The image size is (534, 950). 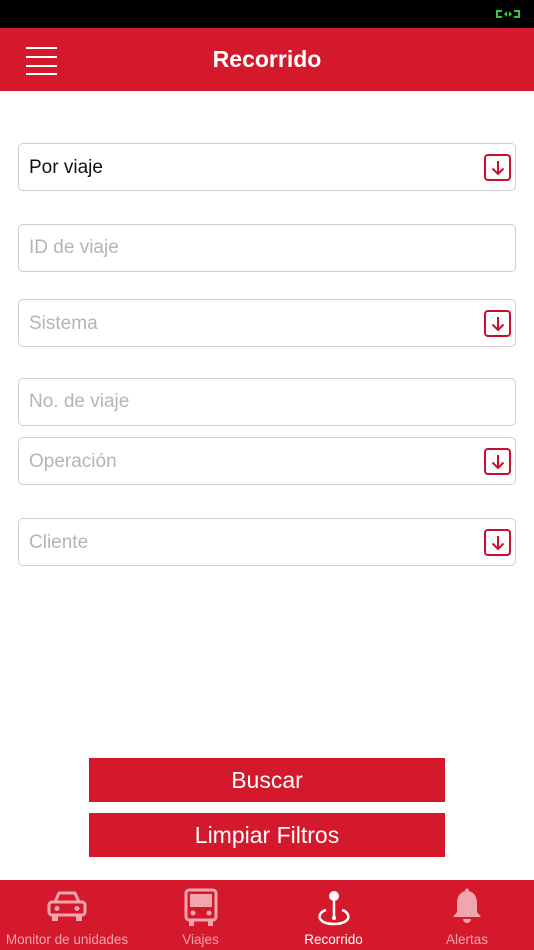 What do you see at coordinates (267, 542) in the screenshot?
I see `client-select: Cliente` at bounding box center [267, 542].